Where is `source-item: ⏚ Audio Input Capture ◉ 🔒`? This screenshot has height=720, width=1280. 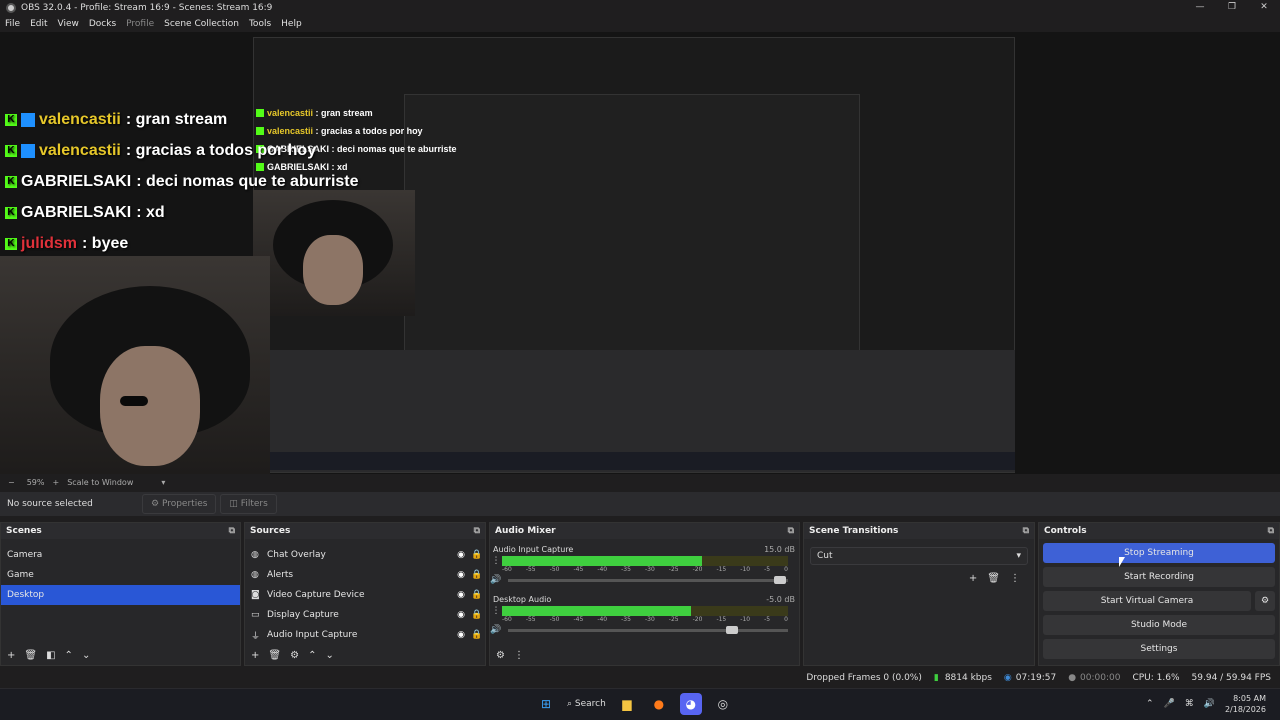 source-item: ⏚ Audio Input Capture ◉ 🔒 is located at coordinates (365, 635).